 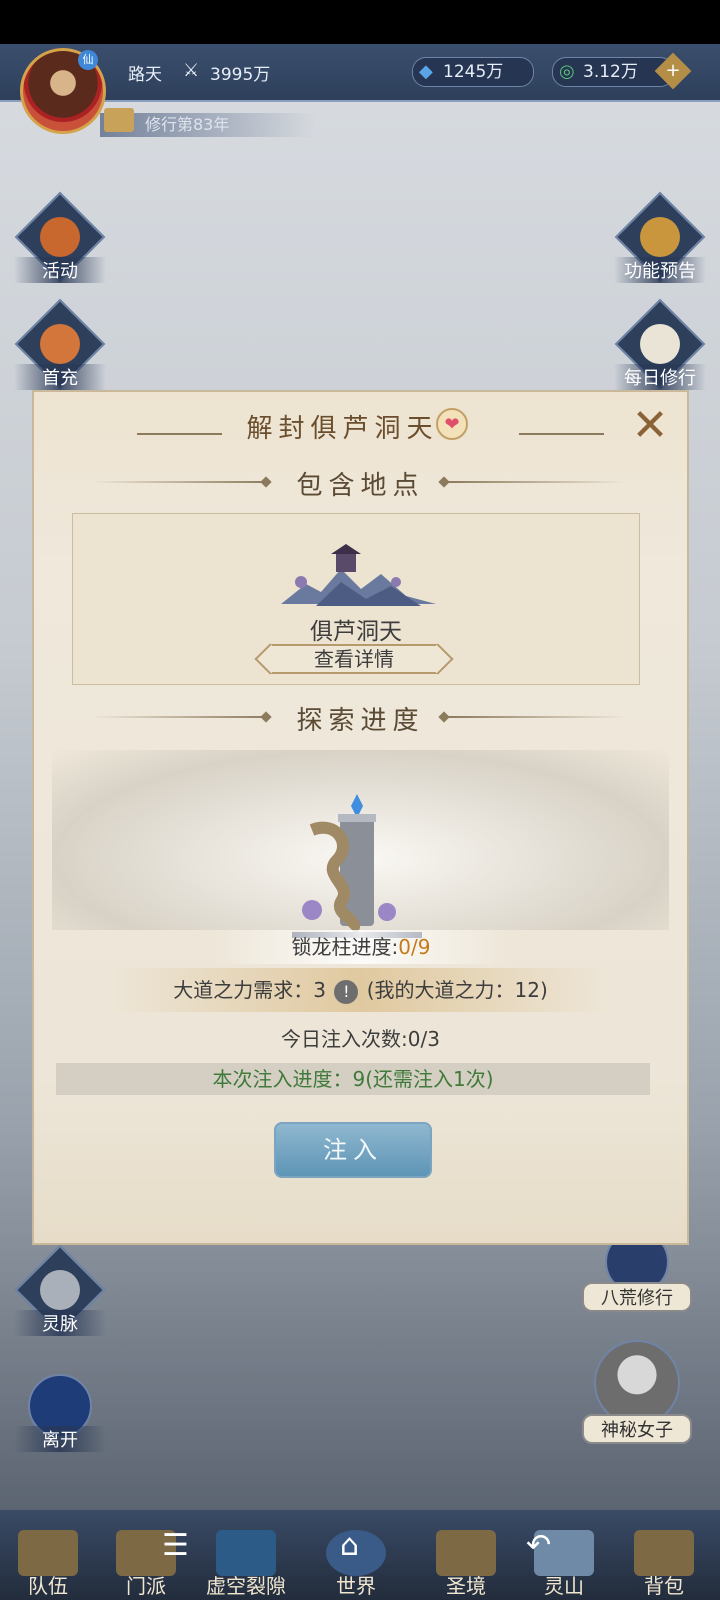 I want to click on nav-team: 队伍, so click(x=48, y=1564).